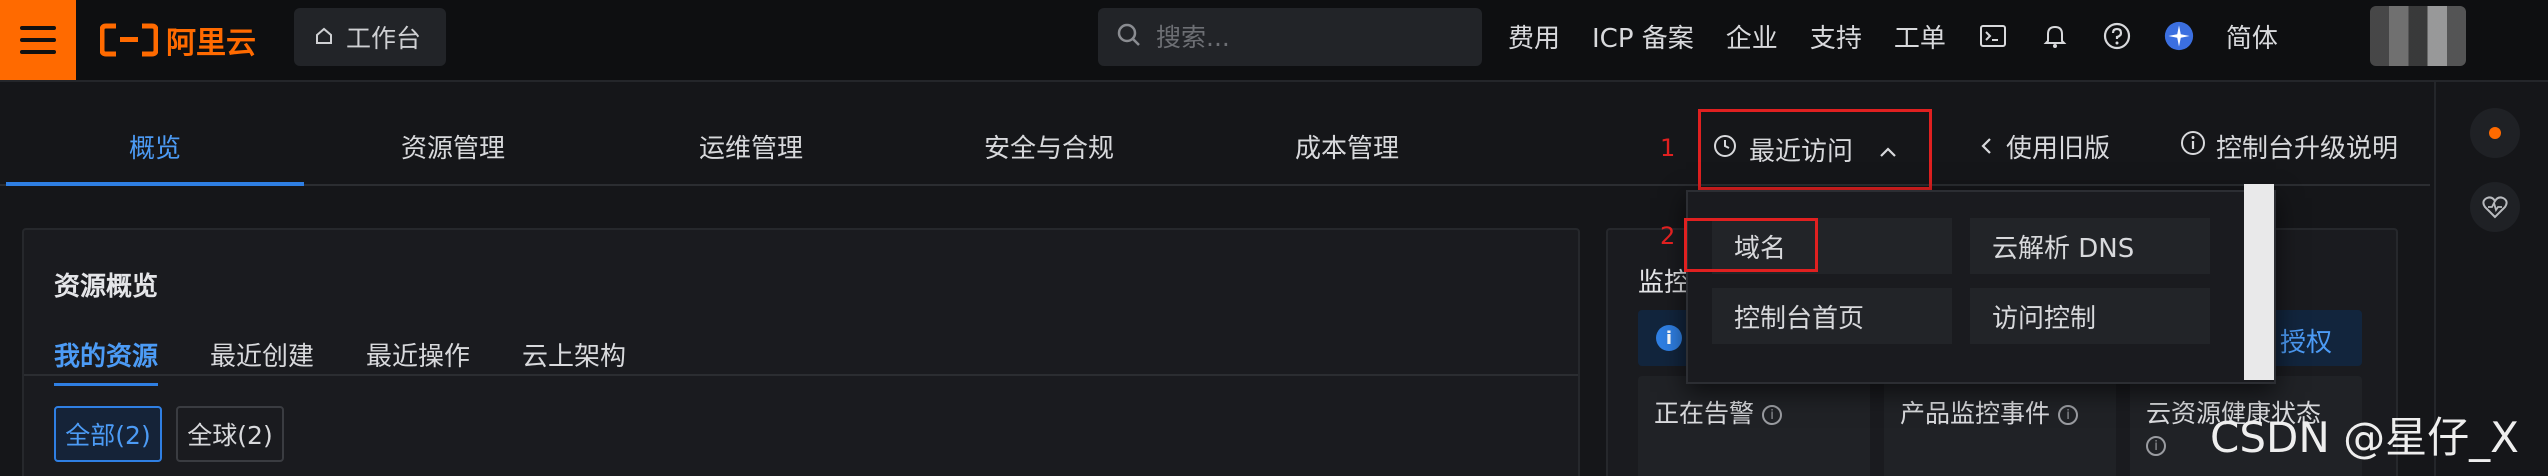 The height and width of the screenshot is (476, 2548). I want to click on subtab-cloud-architecture: 云上架构, so click(574, 361).